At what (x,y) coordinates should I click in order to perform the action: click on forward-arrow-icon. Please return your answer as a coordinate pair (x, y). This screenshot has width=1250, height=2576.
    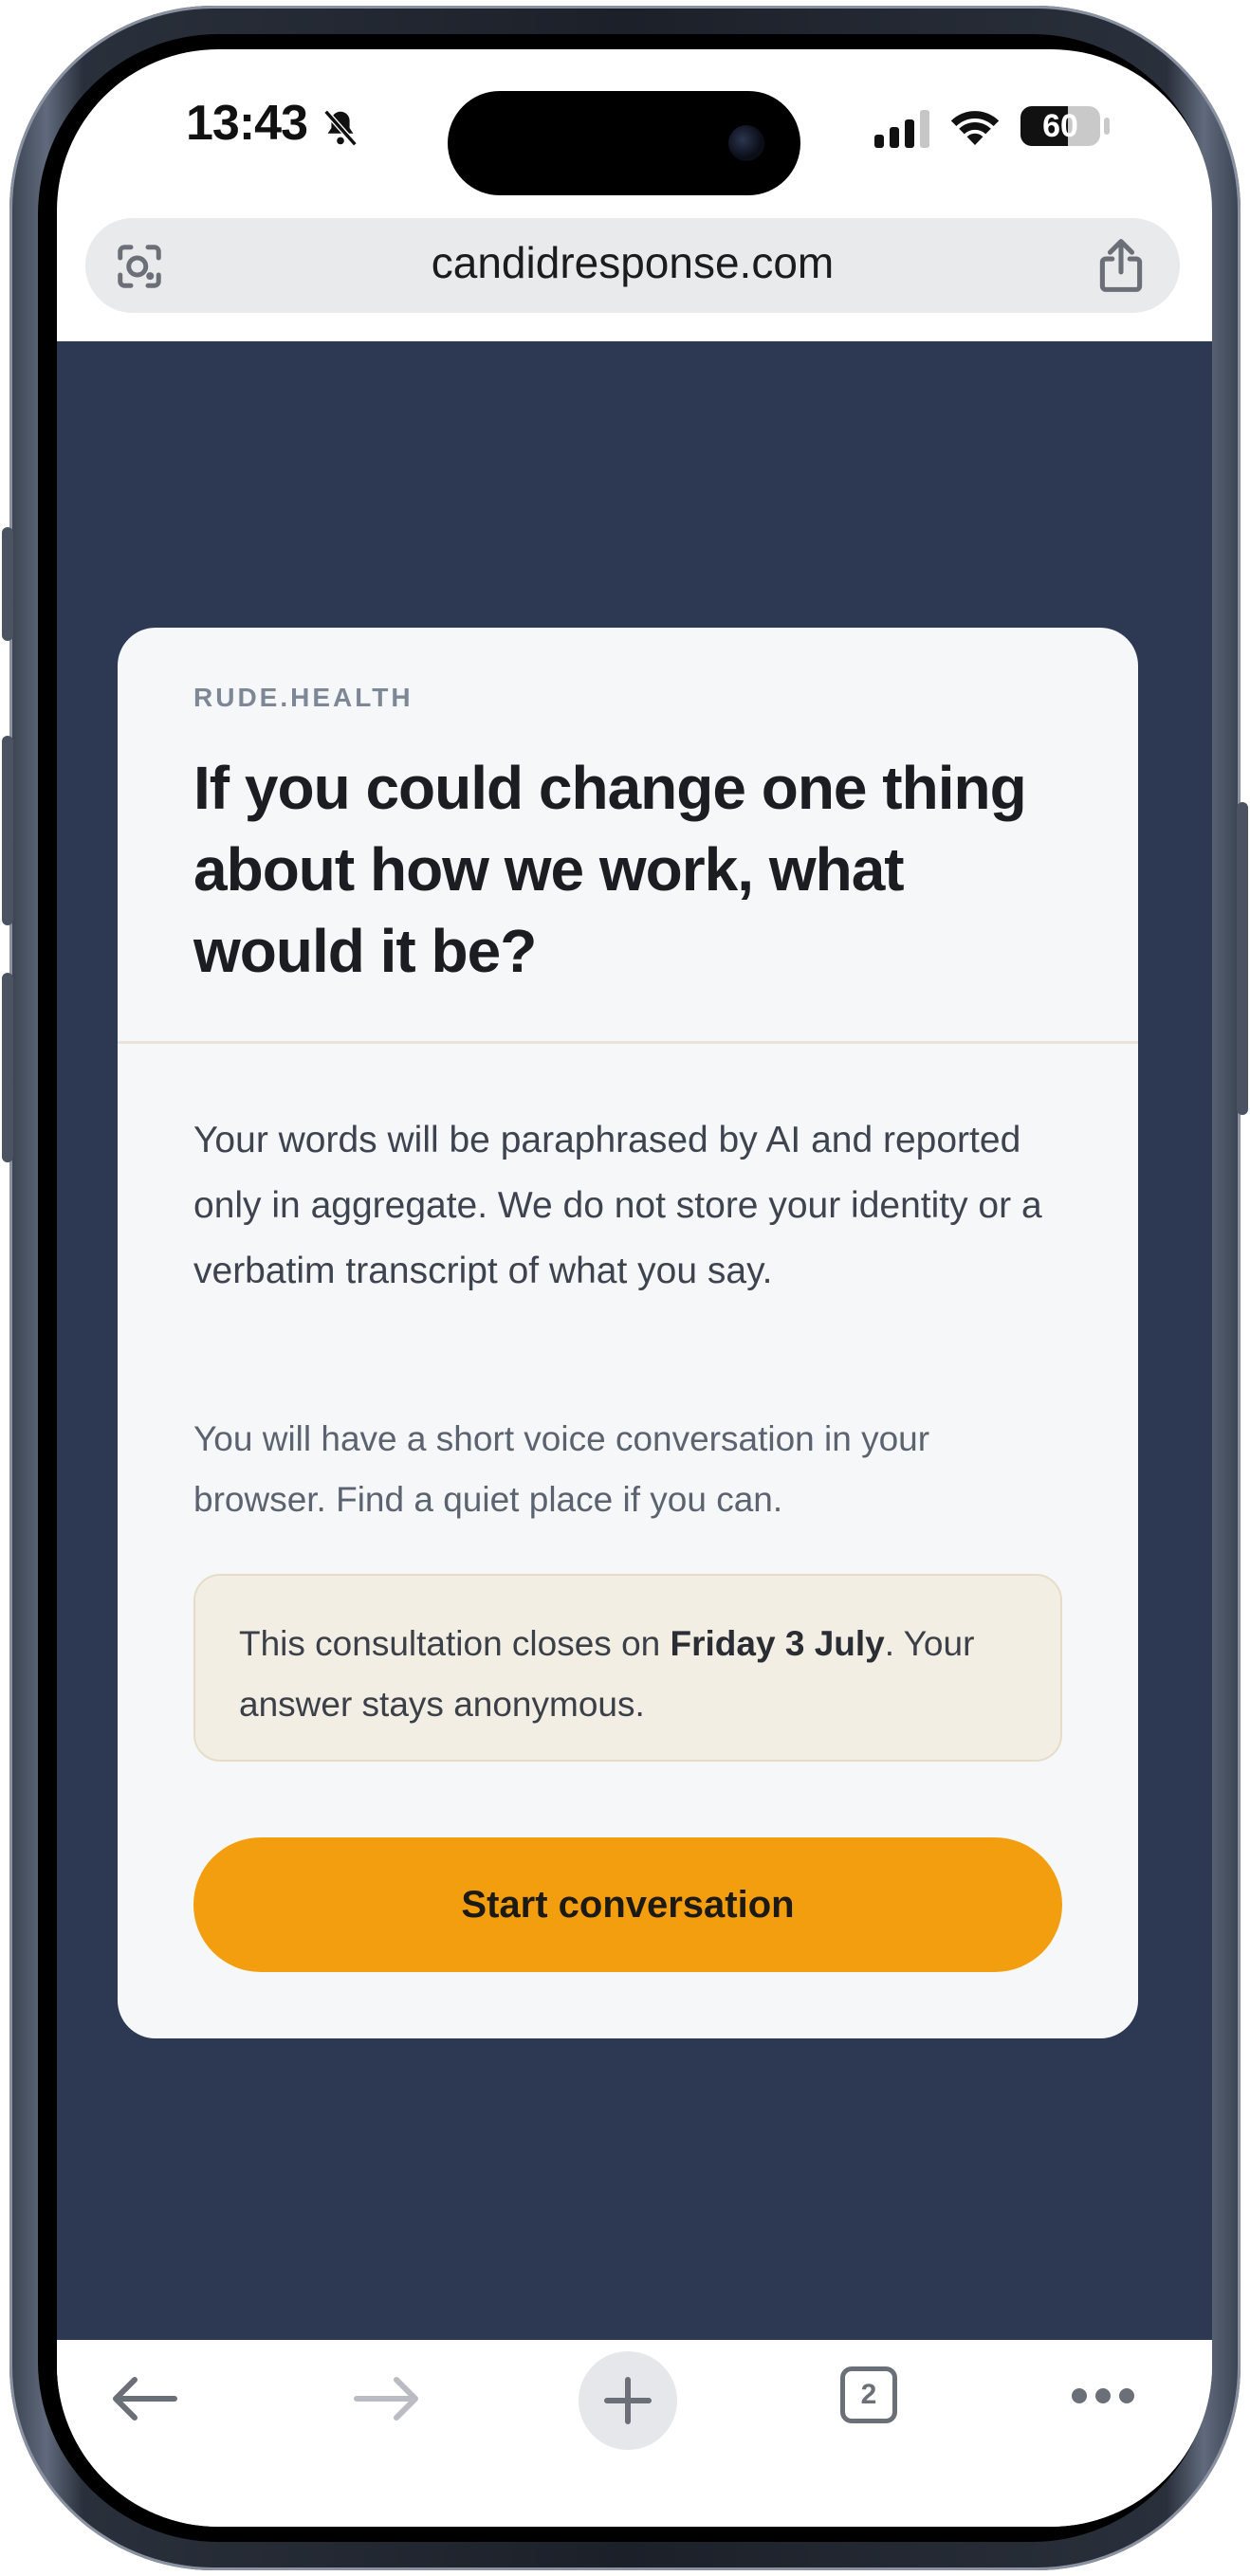
    Looking at the image, I should click on (387, 2398).